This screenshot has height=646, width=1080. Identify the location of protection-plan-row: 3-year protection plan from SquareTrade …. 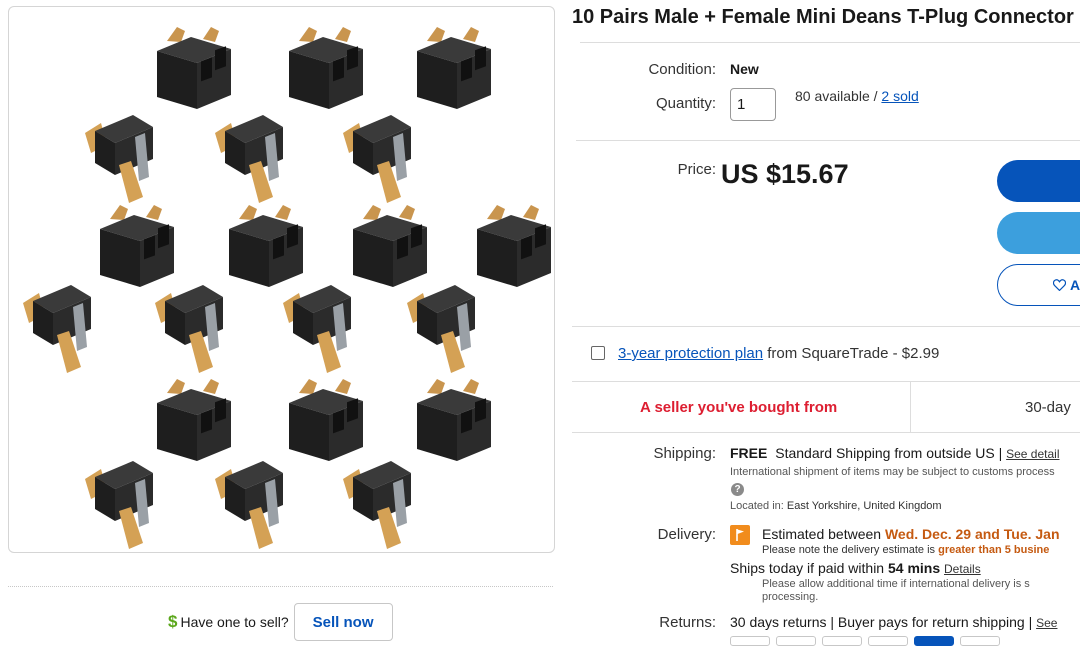
(778, 353).